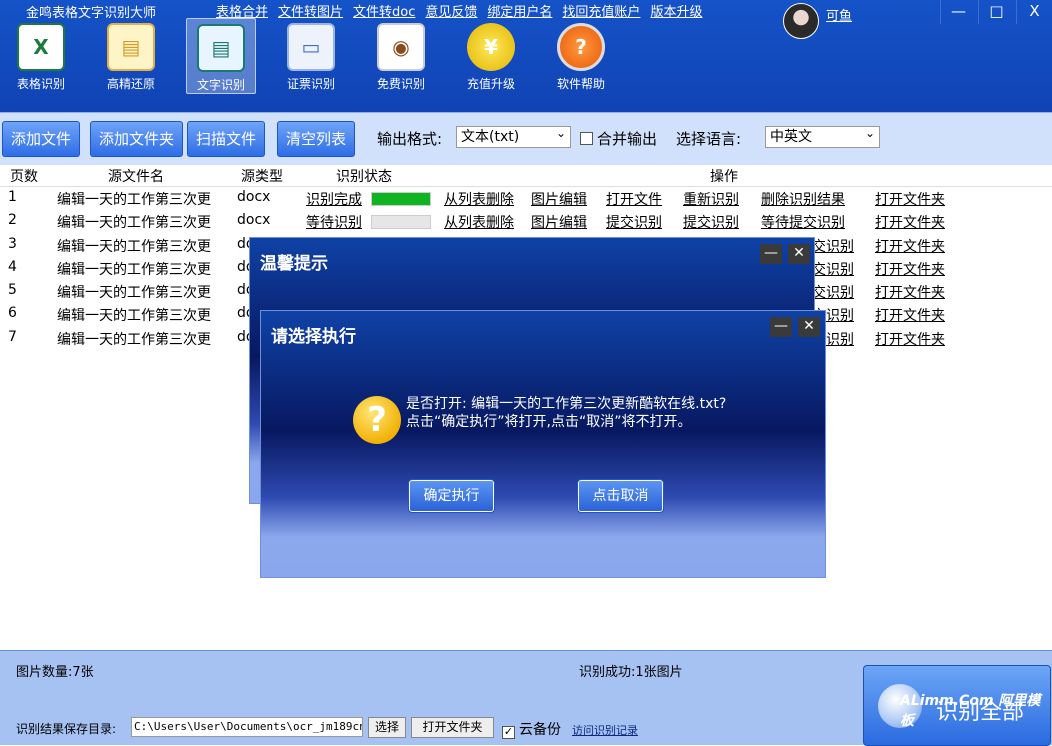 This screenshot has width=1052, height=746. Describe the element at coordinates (803, 222) in the screenshot. I see `op-wait-submit: 等待提交识别` at that location.